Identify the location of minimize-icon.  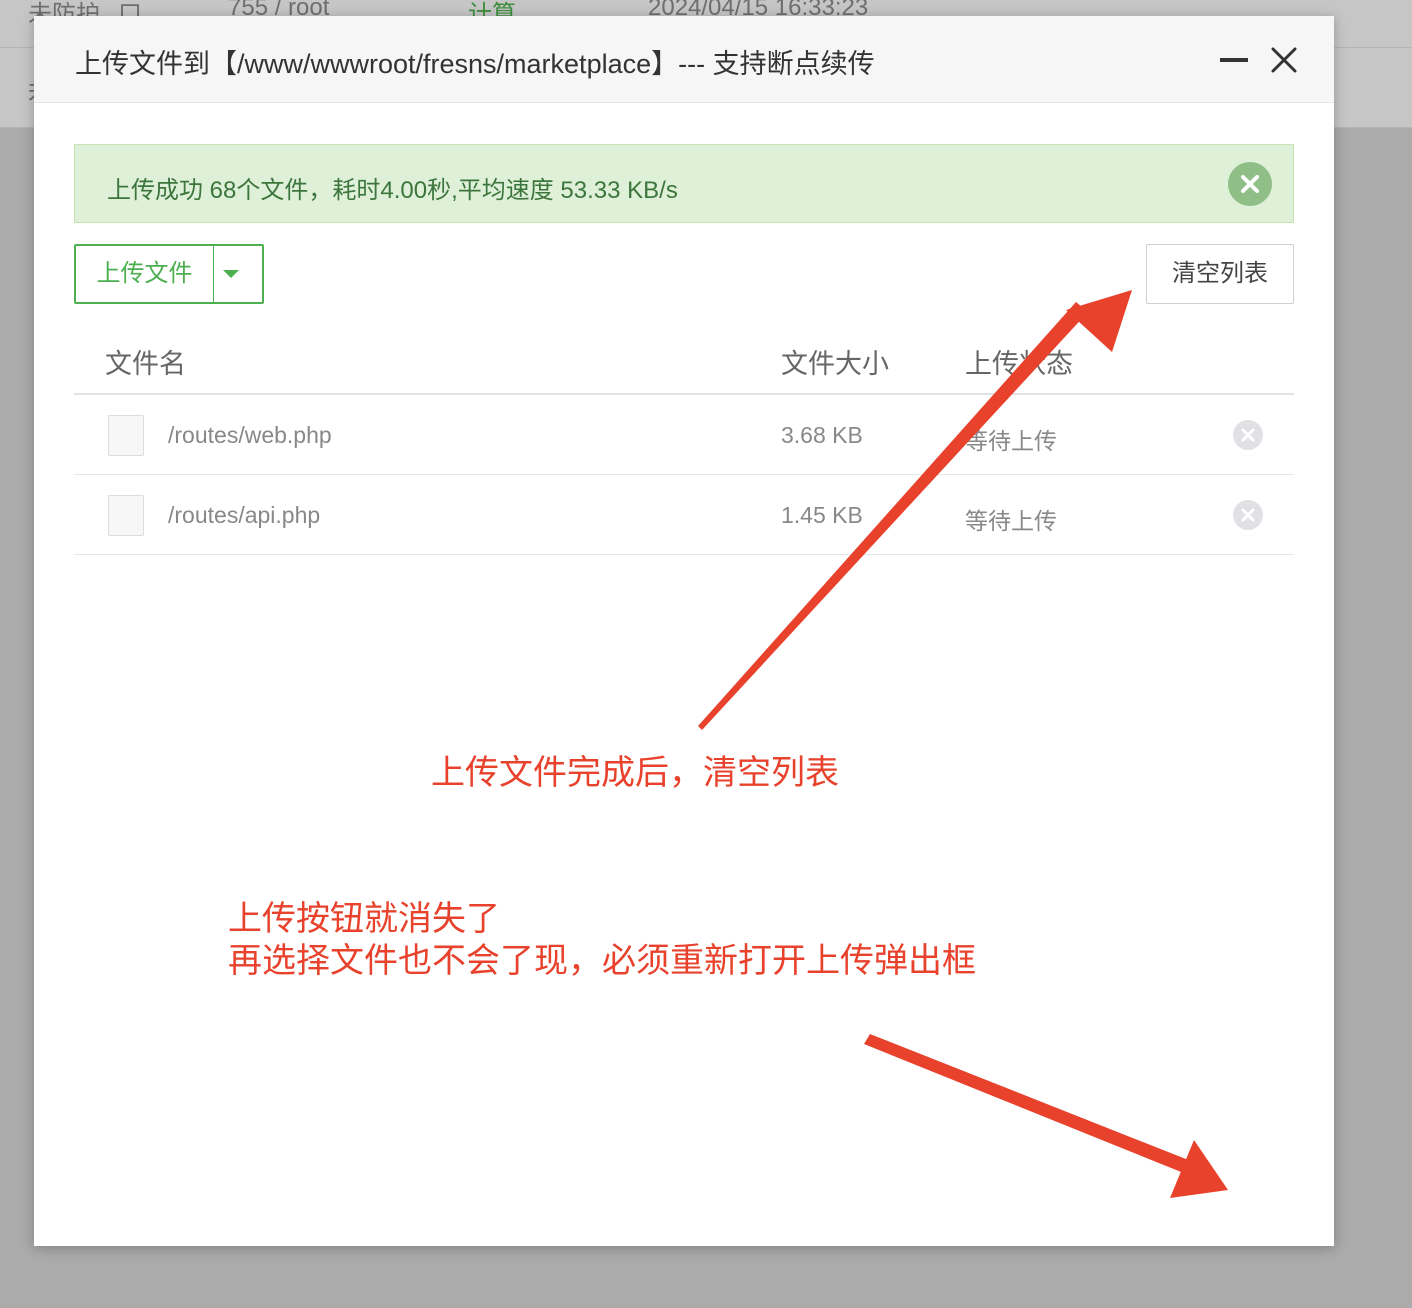
(1234, 60).